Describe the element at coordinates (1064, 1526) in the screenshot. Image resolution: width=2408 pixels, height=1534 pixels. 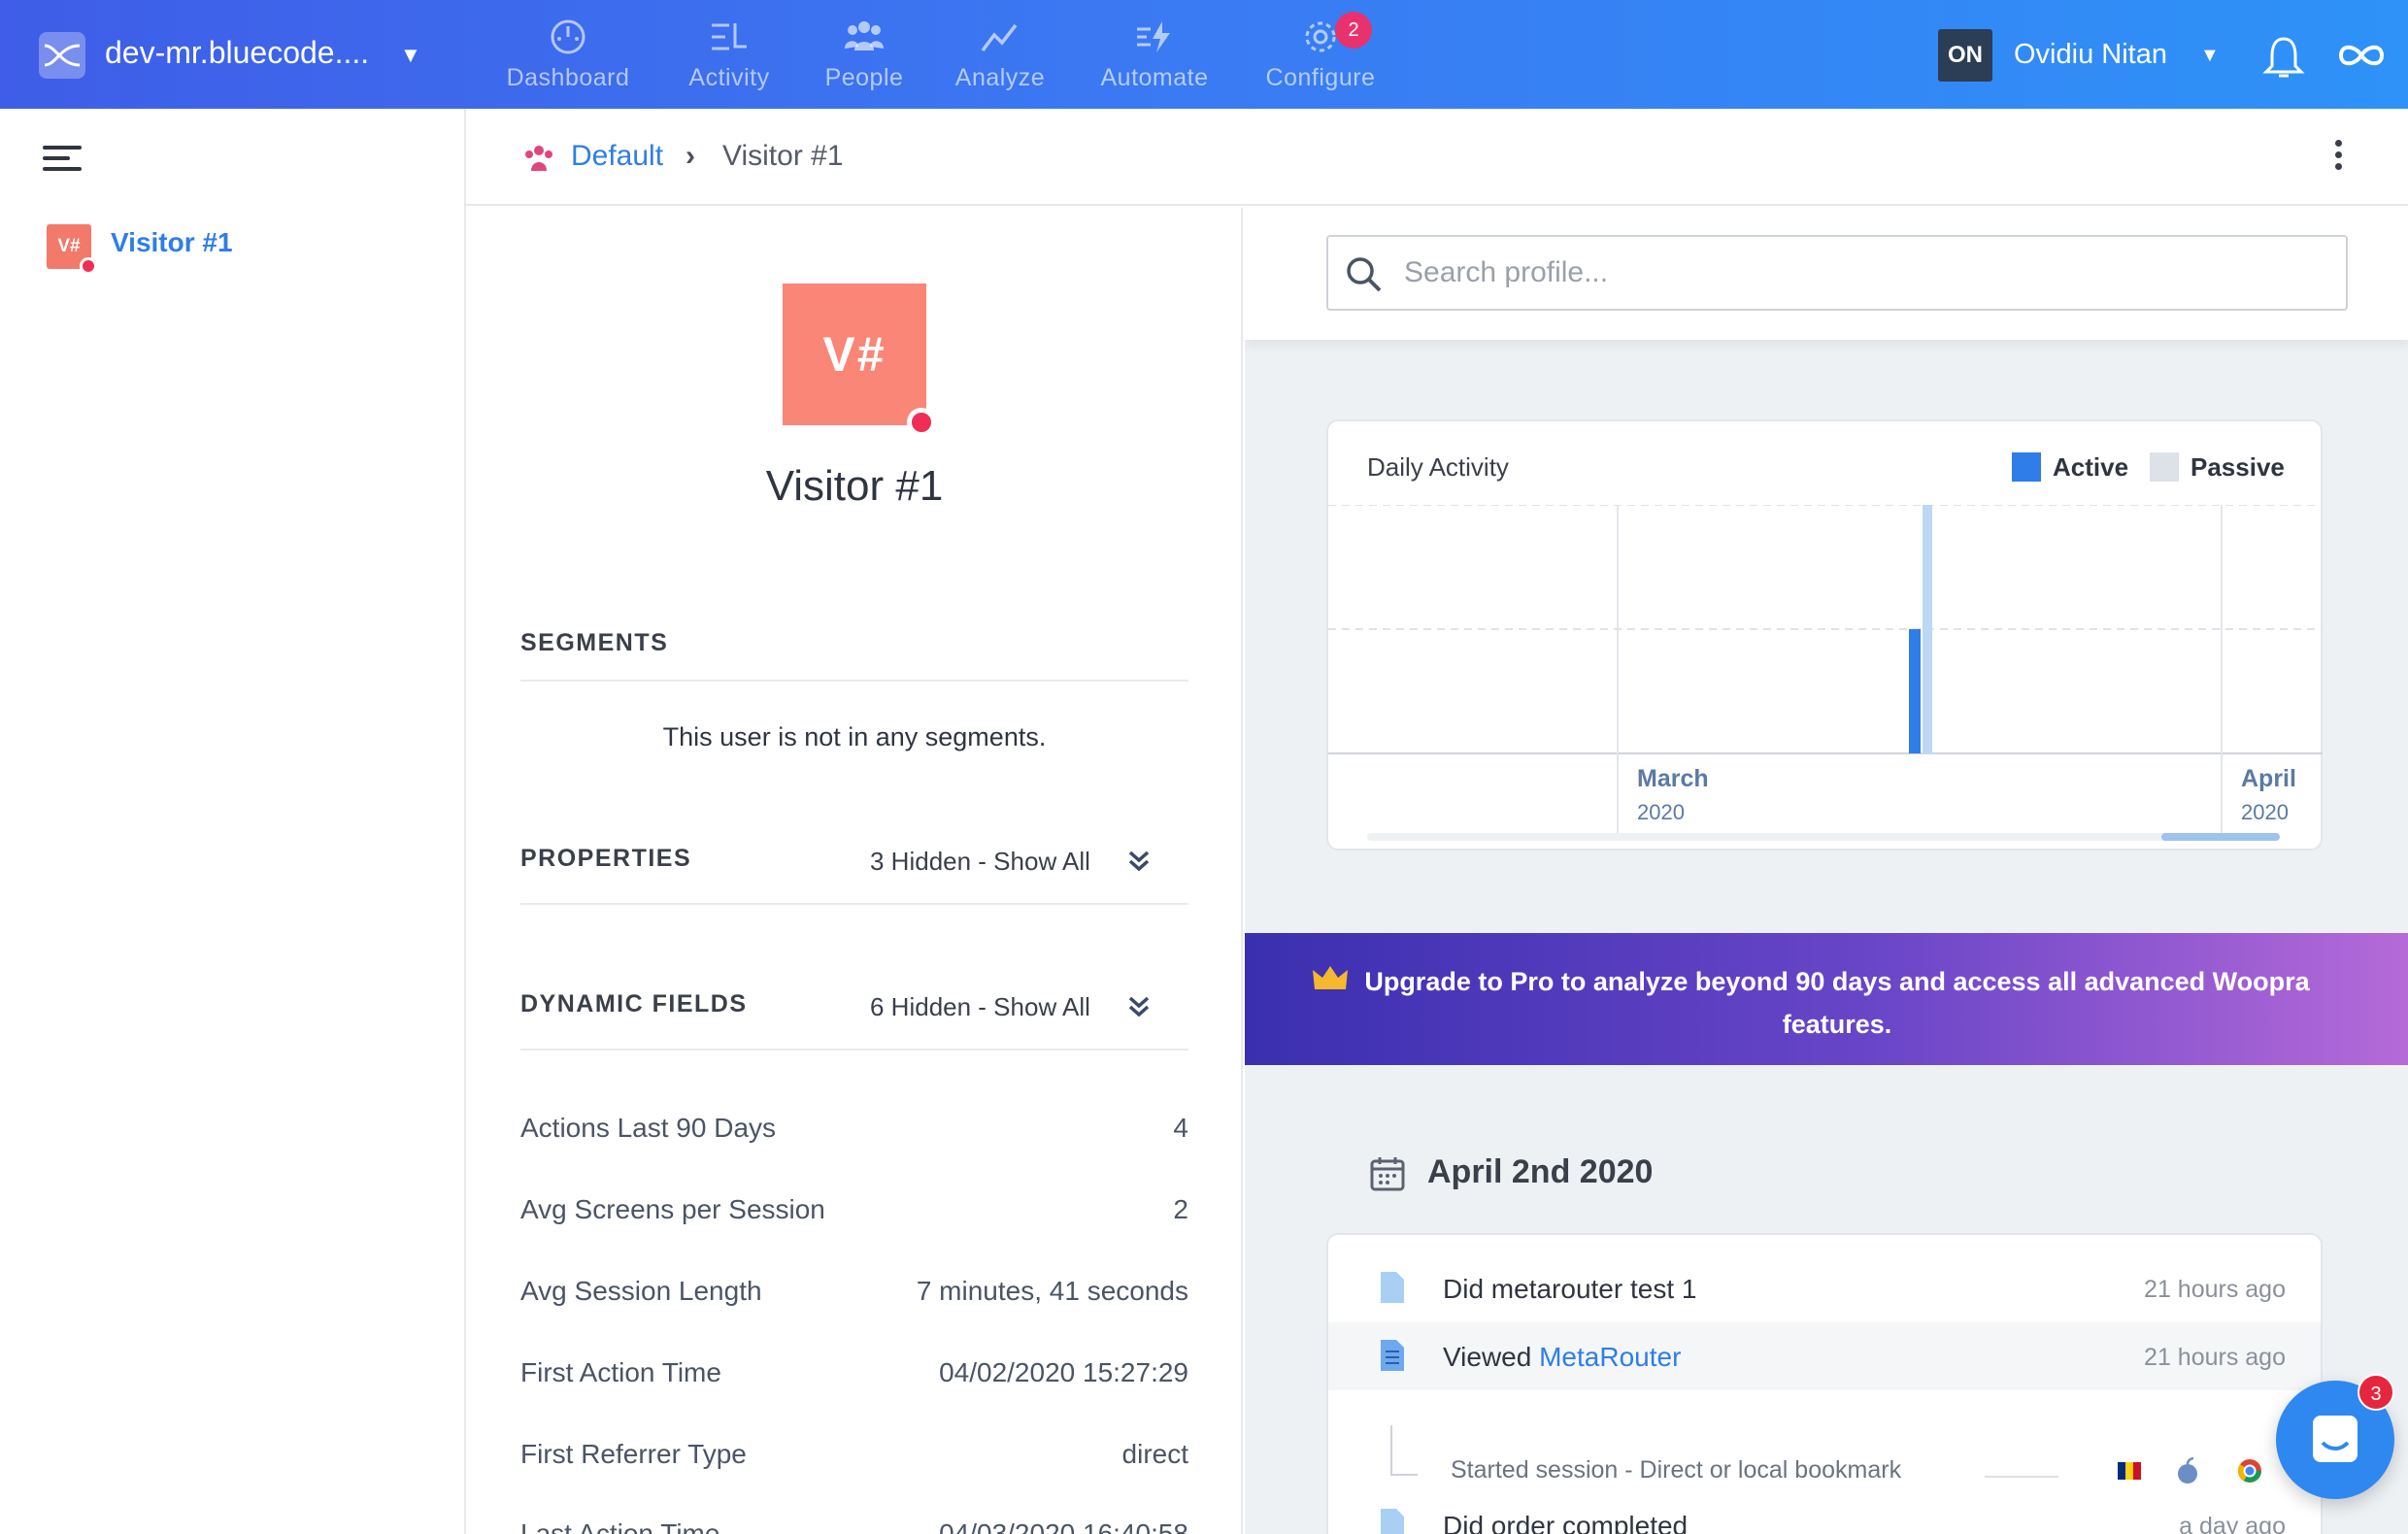
I see `field-value: 04/03/2020 16:40:58` at that location.